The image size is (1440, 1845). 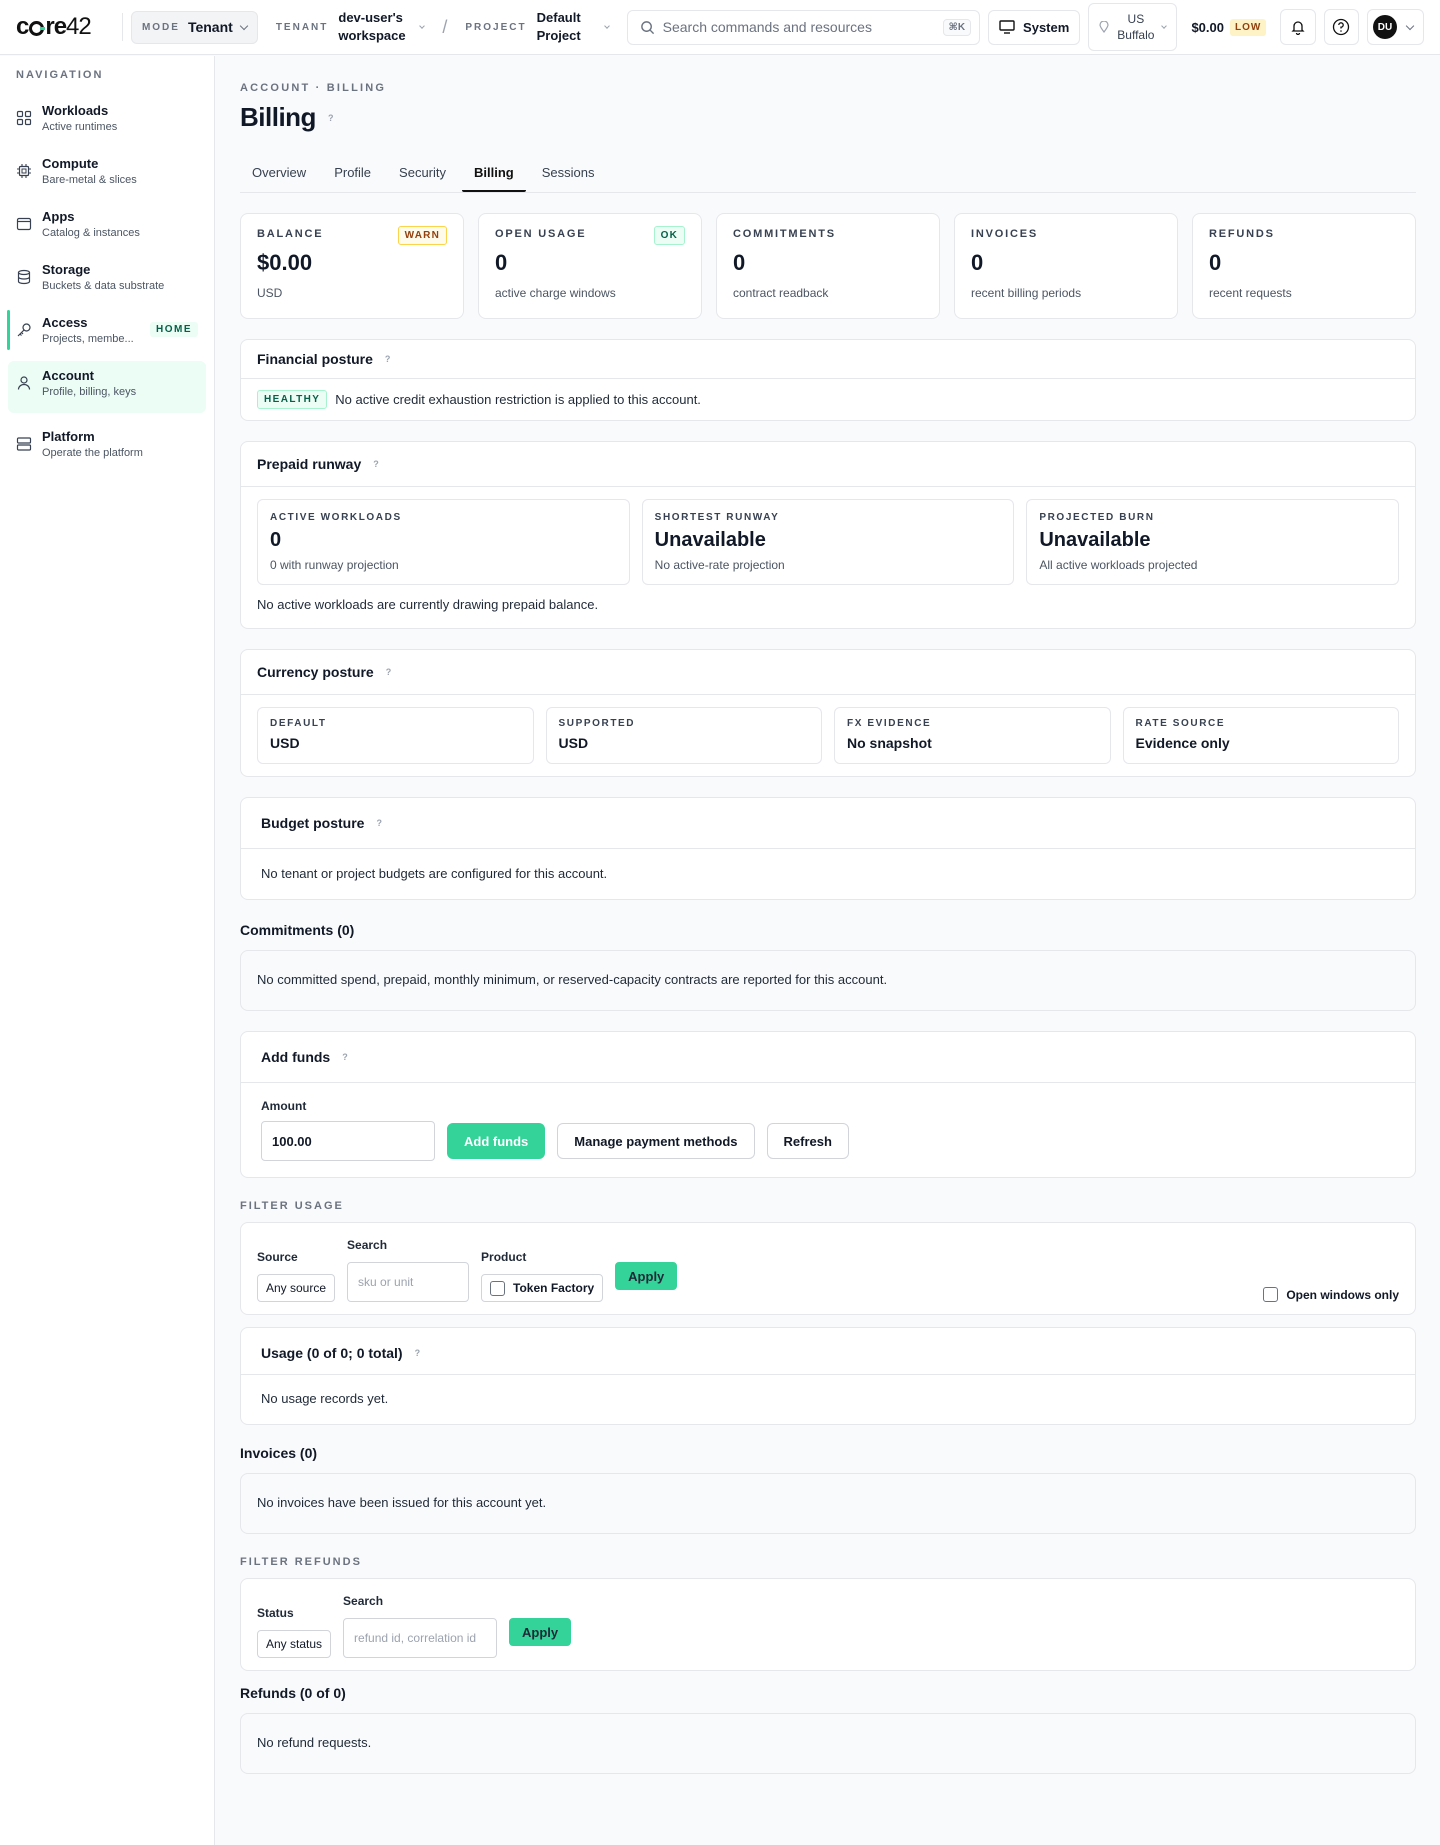 What do you see at coordinates (279, 173) in the screenshot?
I see `tab-overview: Overview` at bounding box center [279, 173].